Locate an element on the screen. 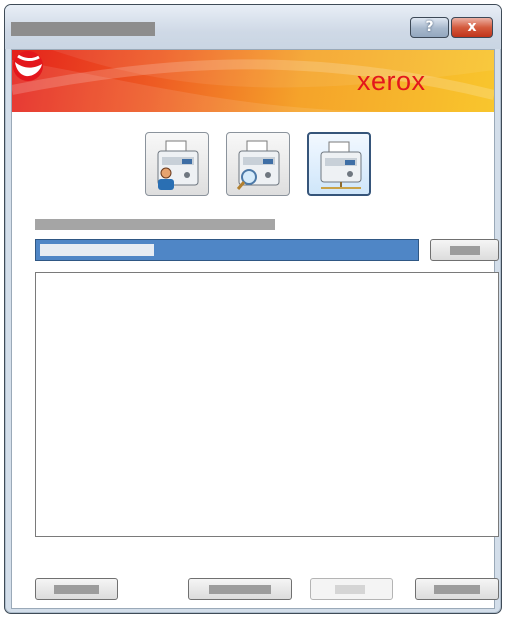 The image size is (506, 618). function-button-user is located at coordinates (177, 164).